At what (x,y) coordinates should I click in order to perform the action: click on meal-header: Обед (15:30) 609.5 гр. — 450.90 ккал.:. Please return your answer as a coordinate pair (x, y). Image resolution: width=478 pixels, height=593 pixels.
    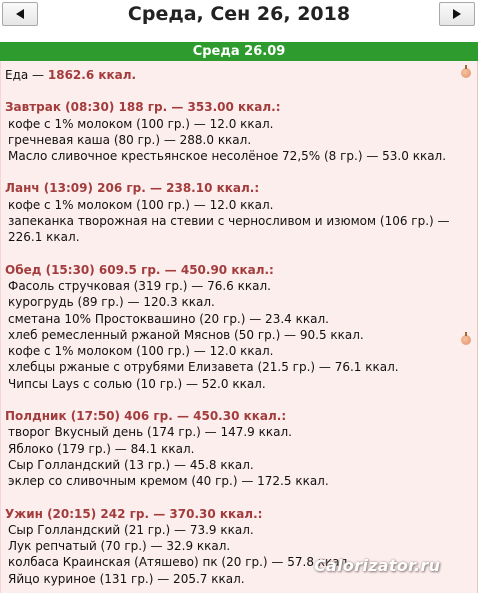
    Looking at the image, I should click on (139, 269).